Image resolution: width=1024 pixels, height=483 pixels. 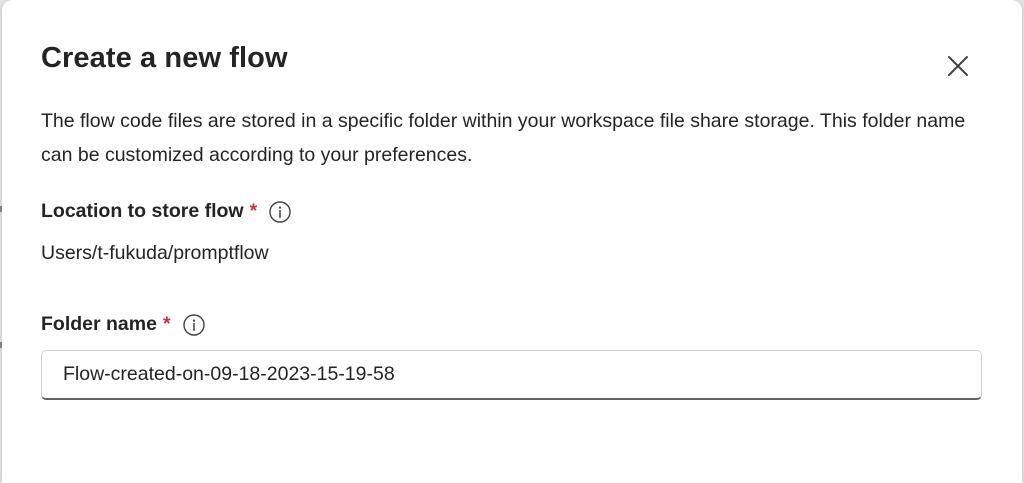 What do you see at coordinates (99, 324) in the screenshot?
I see `folder-label-text: Folder name` at bounding box center [99, 324].